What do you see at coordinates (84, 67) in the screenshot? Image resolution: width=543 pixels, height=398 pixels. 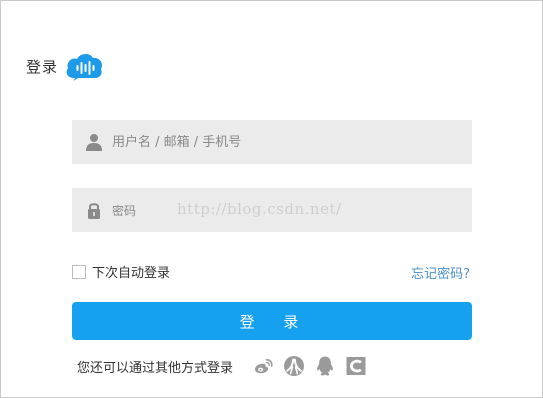 I see `cloud-voice-logo-icon` at bounding box center [84, 67].